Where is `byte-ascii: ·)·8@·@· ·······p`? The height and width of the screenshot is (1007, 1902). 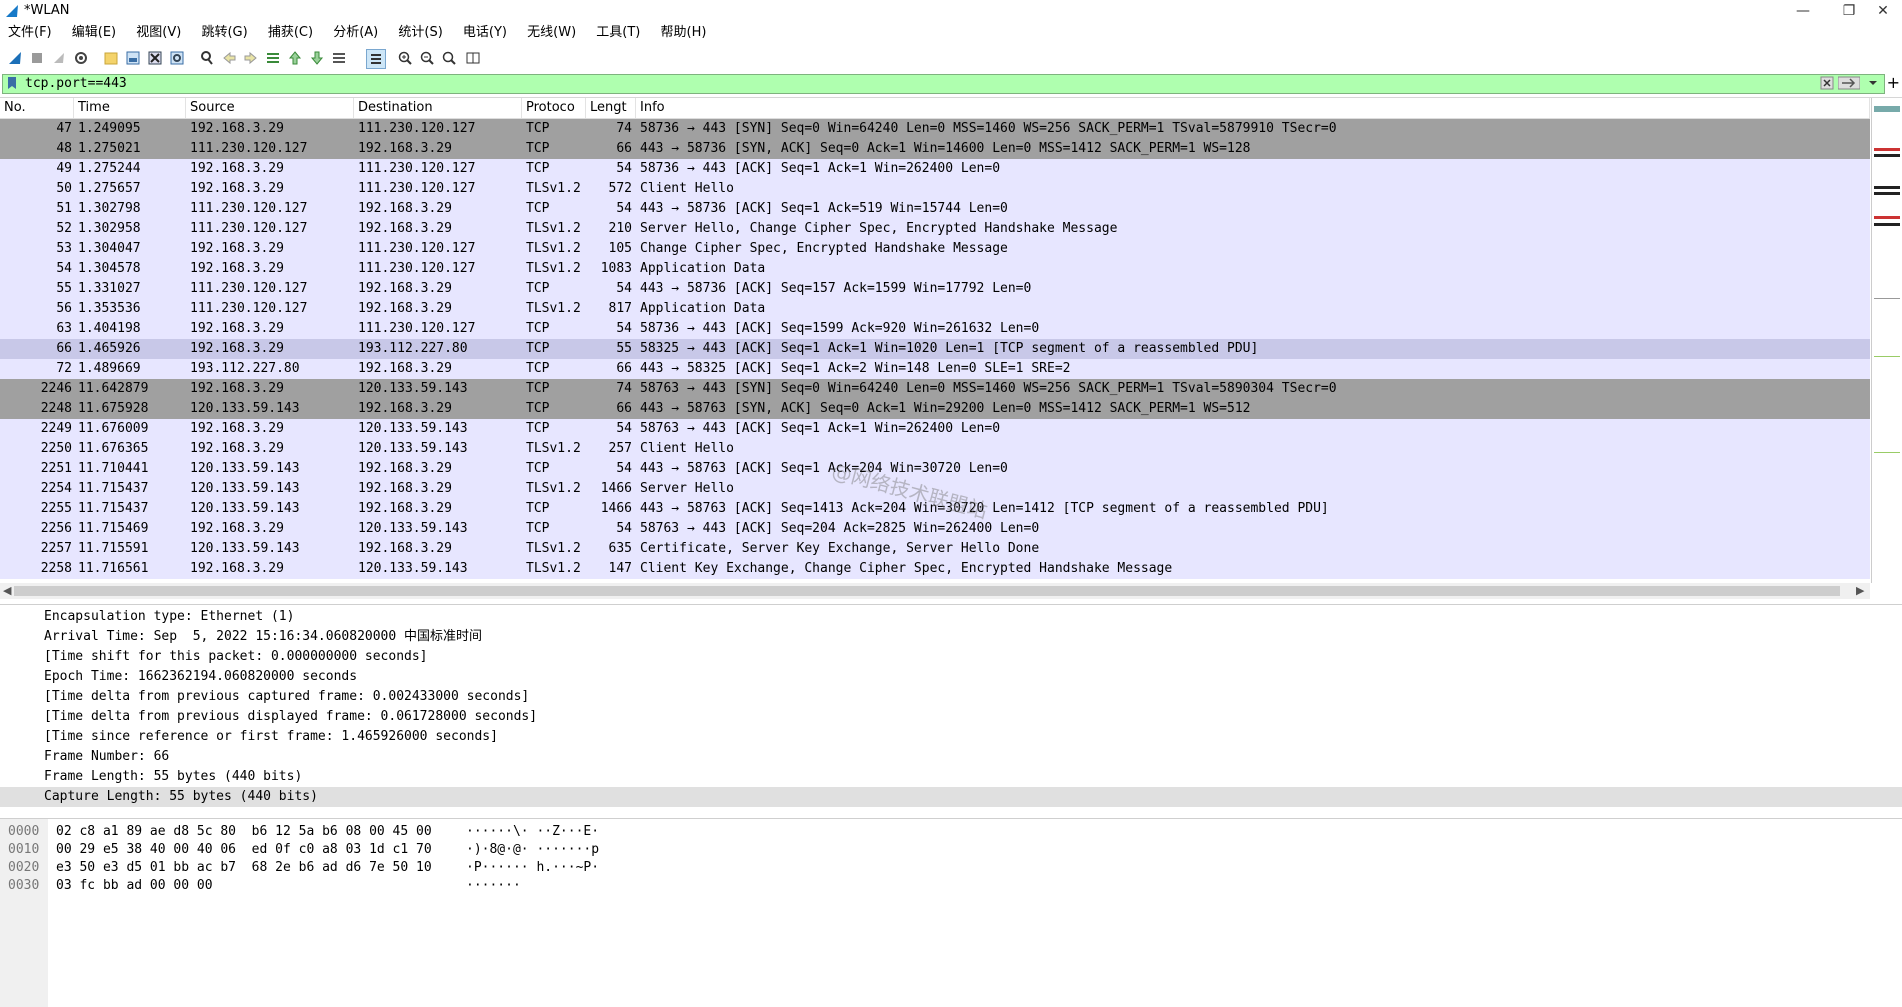 byte-ascii: ·)·8@·@· ·······p is located at coordinates (532, 850).